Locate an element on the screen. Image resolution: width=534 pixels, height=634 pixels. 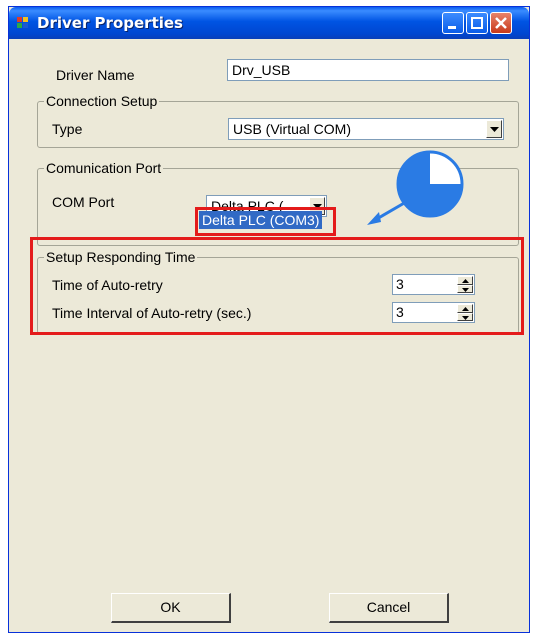
minimize-icon is located at coordinates (453, 23).